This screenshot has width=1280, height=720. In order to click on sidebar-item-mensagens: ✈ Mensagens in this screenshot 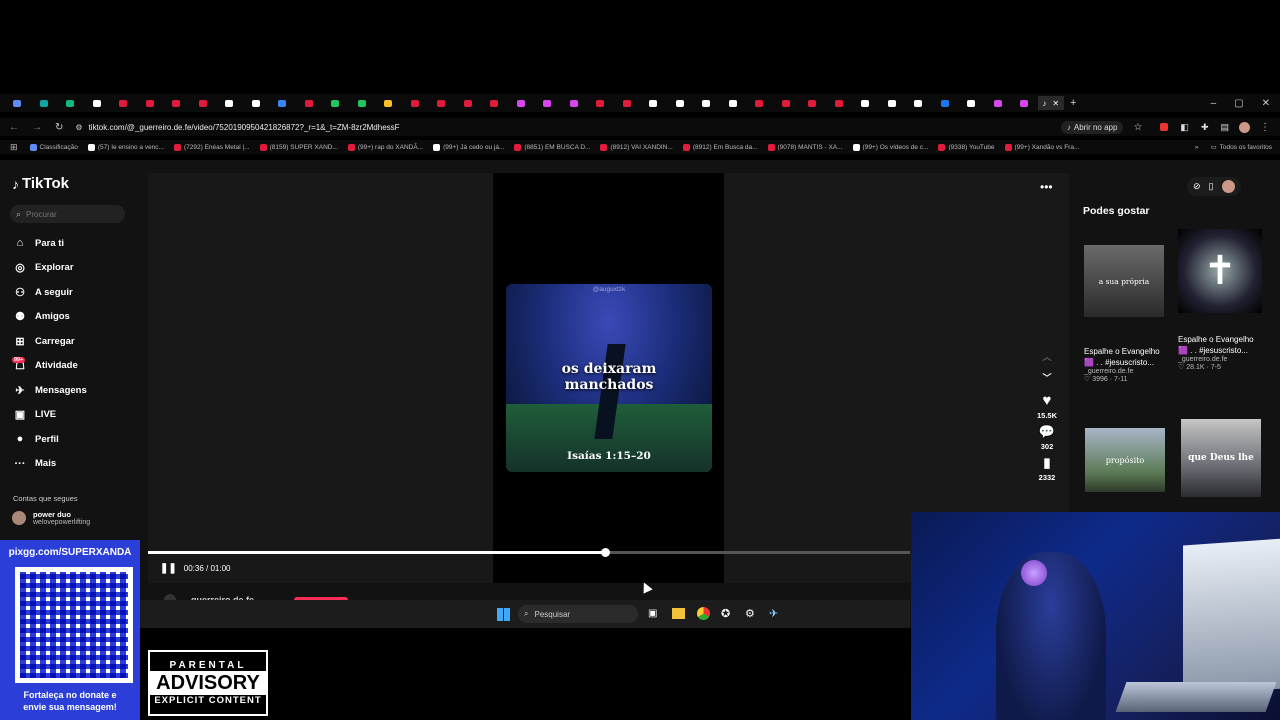, I will do `click(70, 390)`.